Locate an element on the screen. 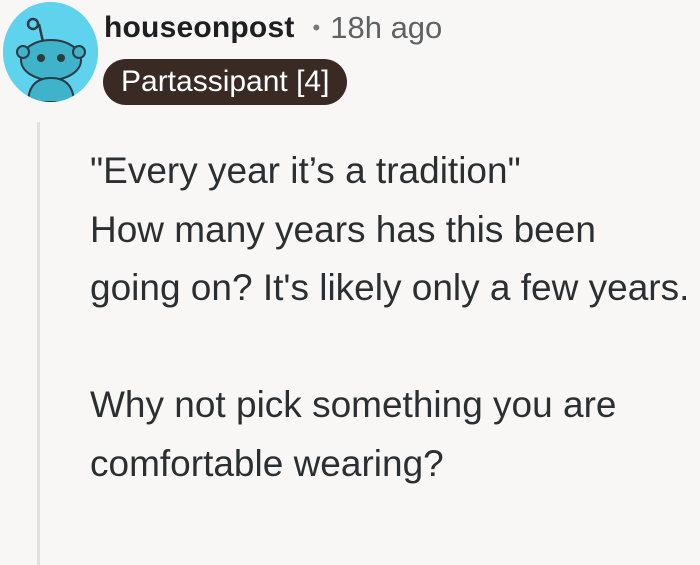 The image size is (700, 565). snoo-avatar-icon is located at coordinates (50, 52).